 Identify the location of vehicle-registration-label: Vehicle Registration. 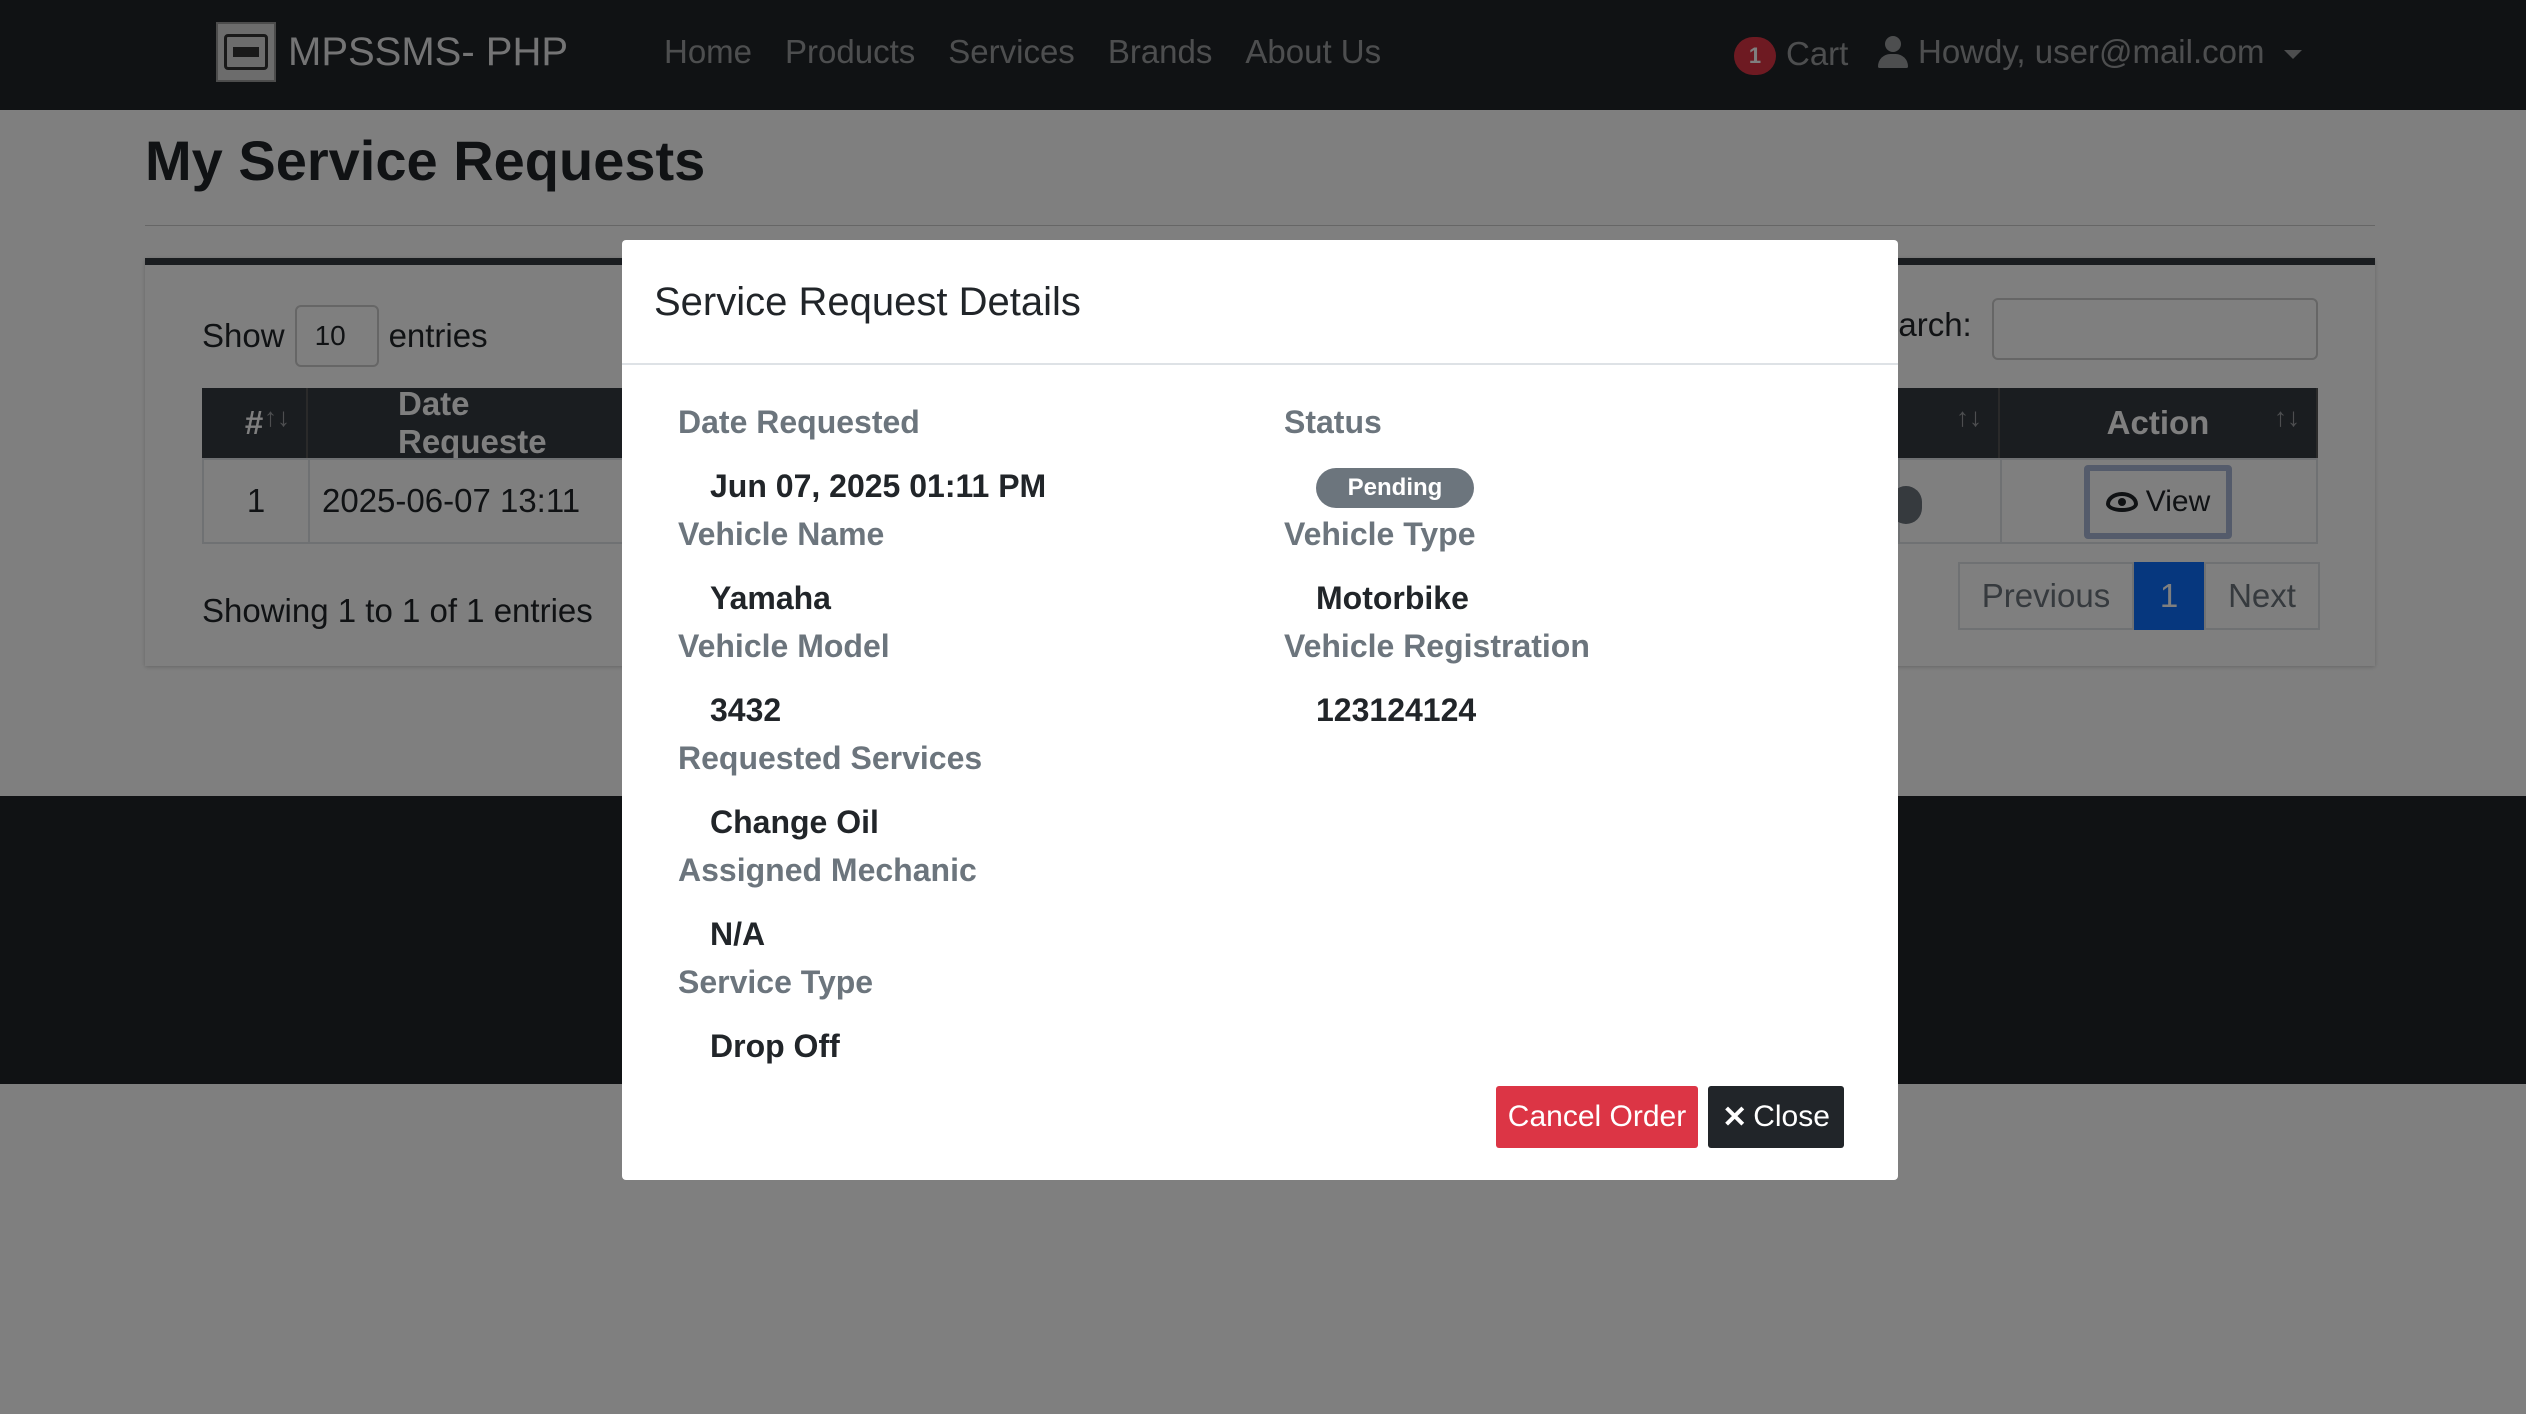
(1437, 646).